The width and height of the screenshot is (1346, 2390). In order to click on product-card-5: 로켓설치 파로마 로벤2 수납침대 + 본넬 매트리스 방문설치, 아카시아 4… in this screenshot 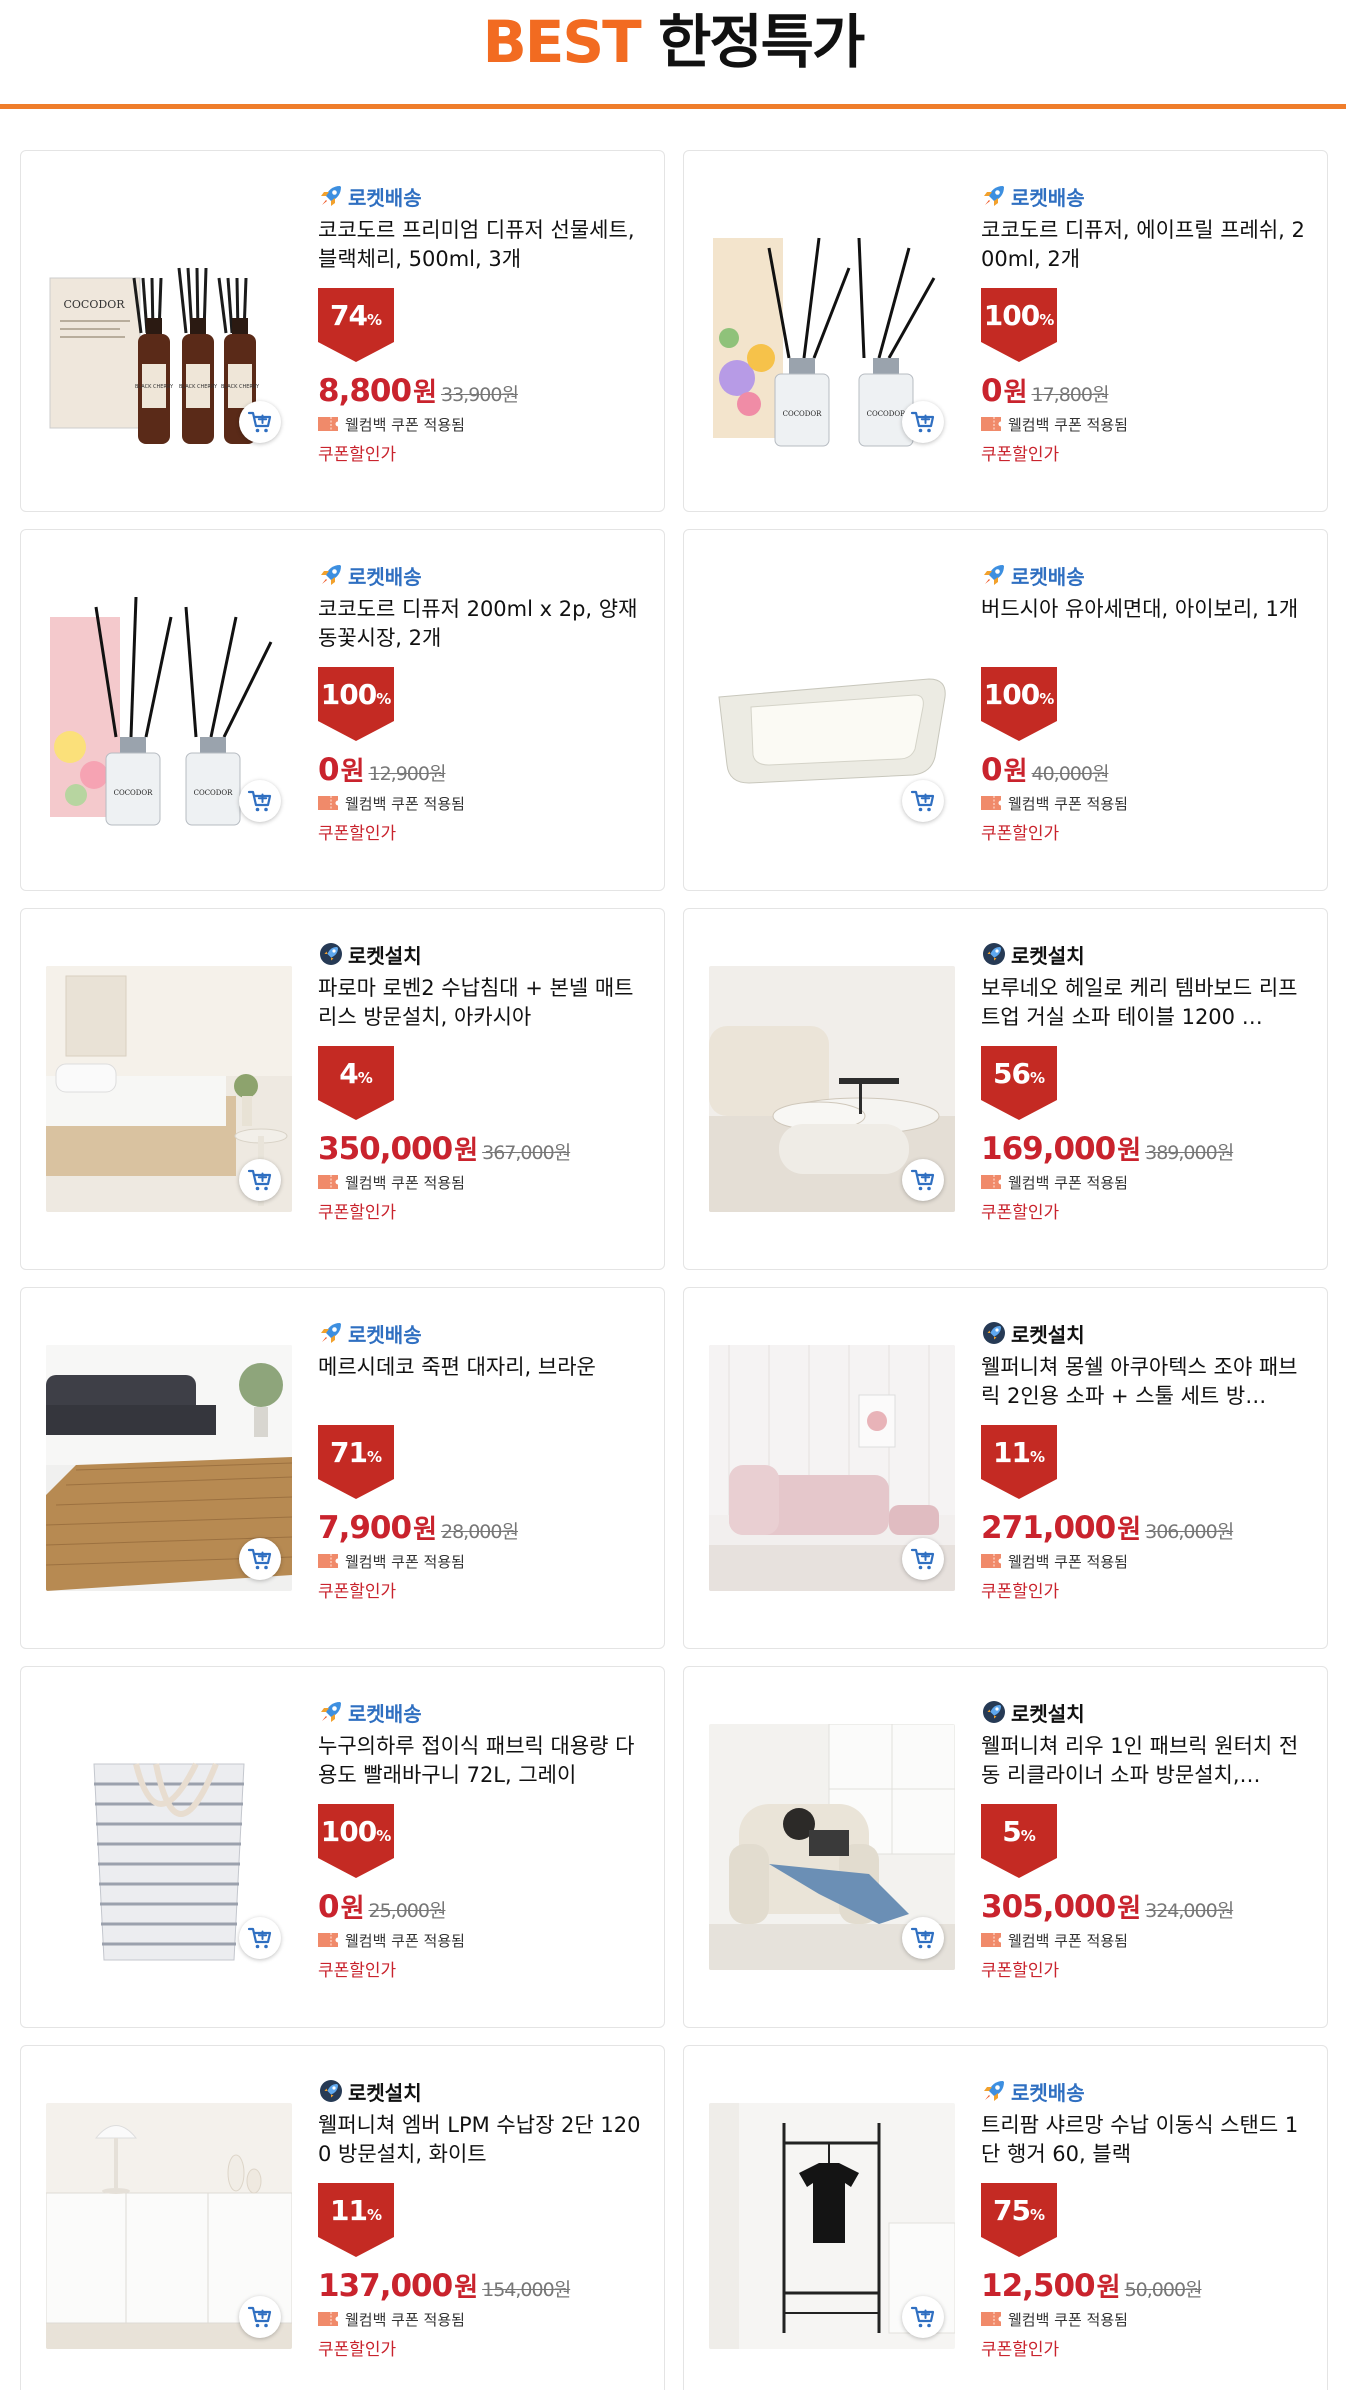, I will do `click(342, 1089)`.